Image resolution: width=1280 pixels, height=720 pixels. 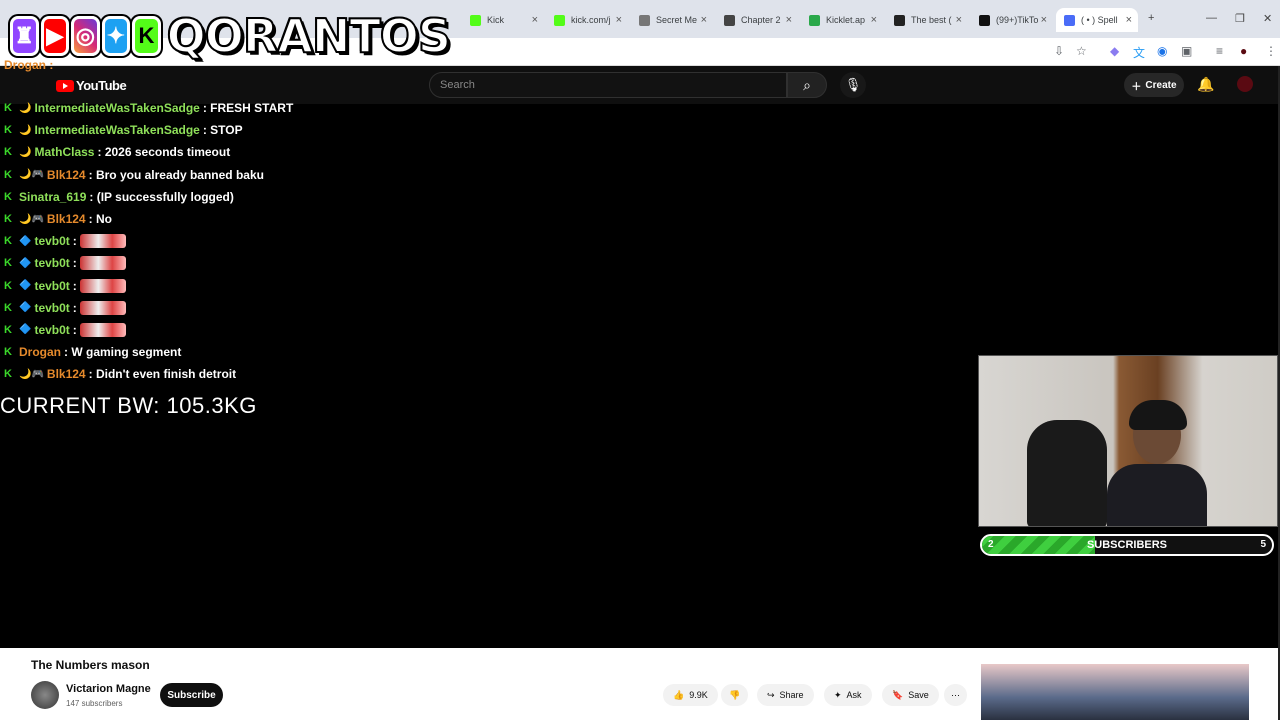 I want to click on chat-text: : (IP successfully logged), so click(x=161, y=196).